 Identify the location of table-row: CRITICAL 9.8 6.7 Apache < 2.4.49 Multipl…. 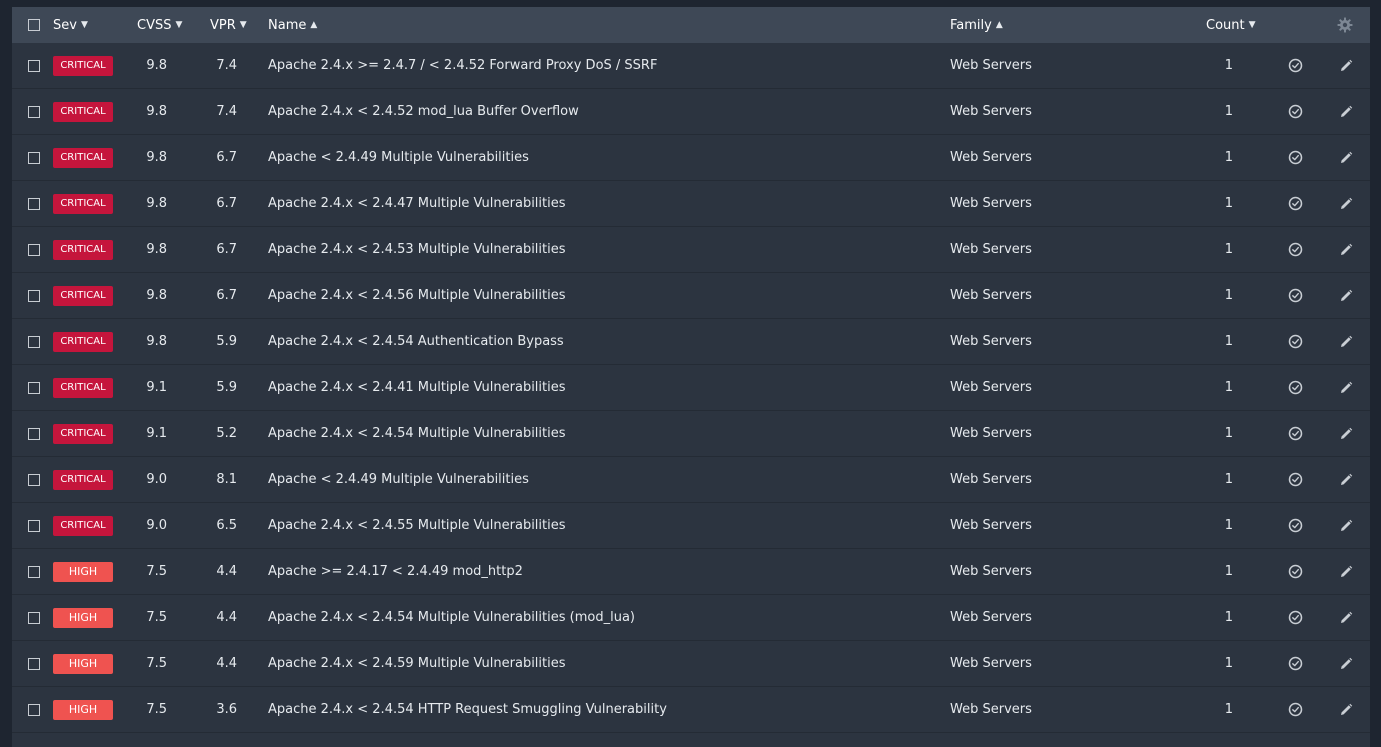
(691, 158).